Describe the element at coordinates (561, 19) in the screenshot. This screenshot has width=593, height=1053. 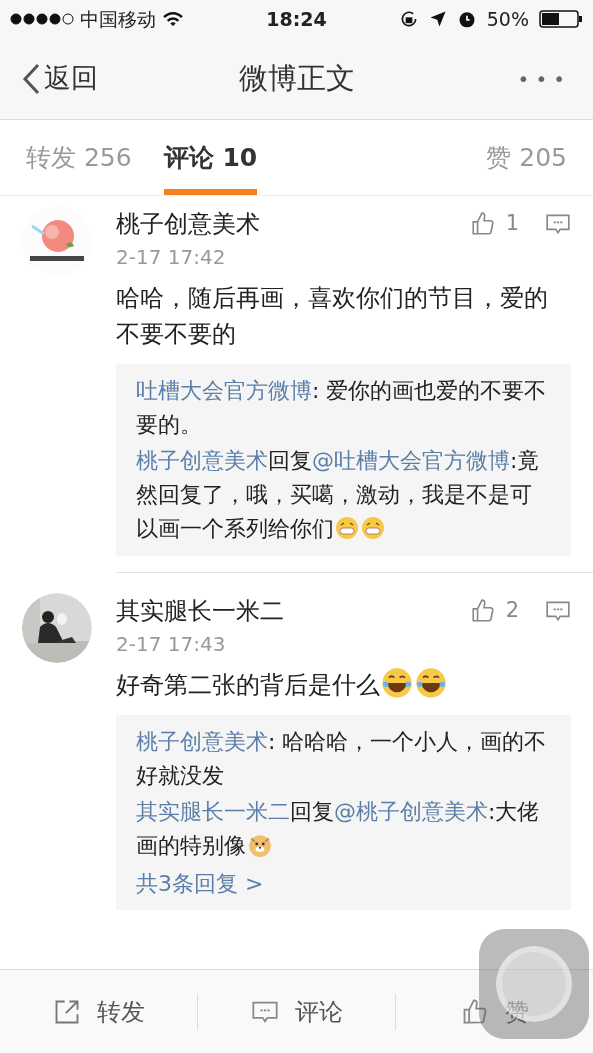
I see `battery-icon` at that location.